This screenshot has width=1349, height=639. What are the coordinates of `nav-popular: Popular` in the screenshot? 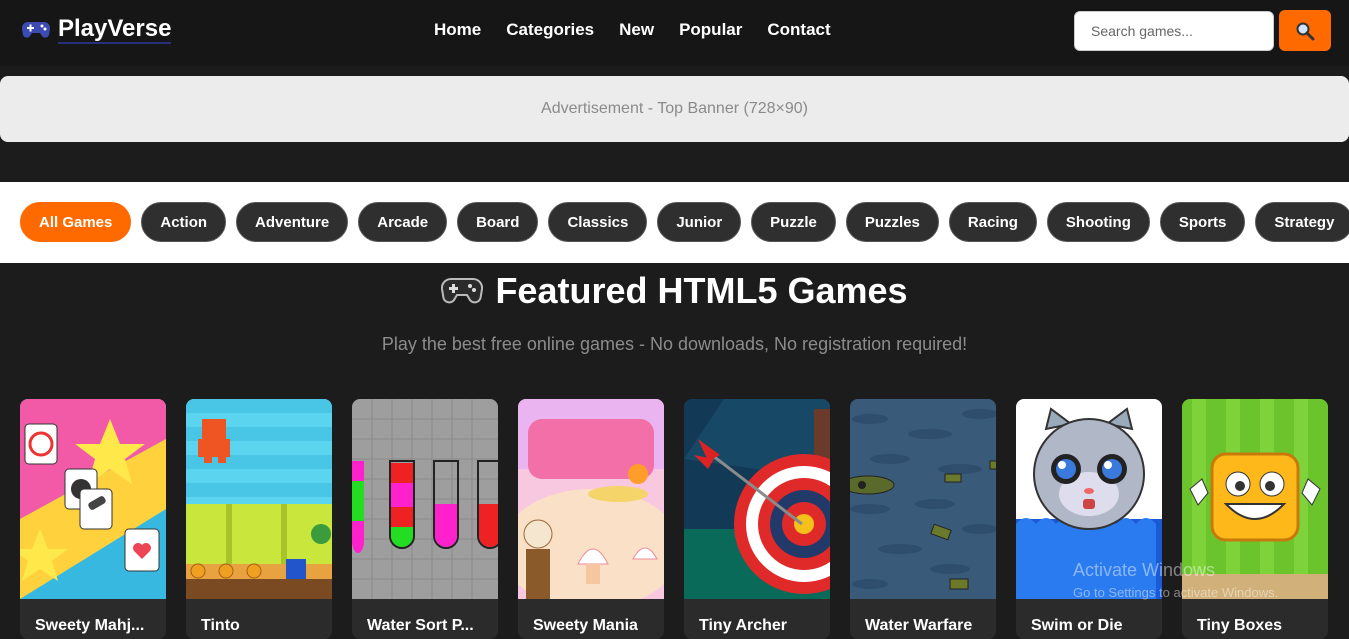 It's located at (710, 30).